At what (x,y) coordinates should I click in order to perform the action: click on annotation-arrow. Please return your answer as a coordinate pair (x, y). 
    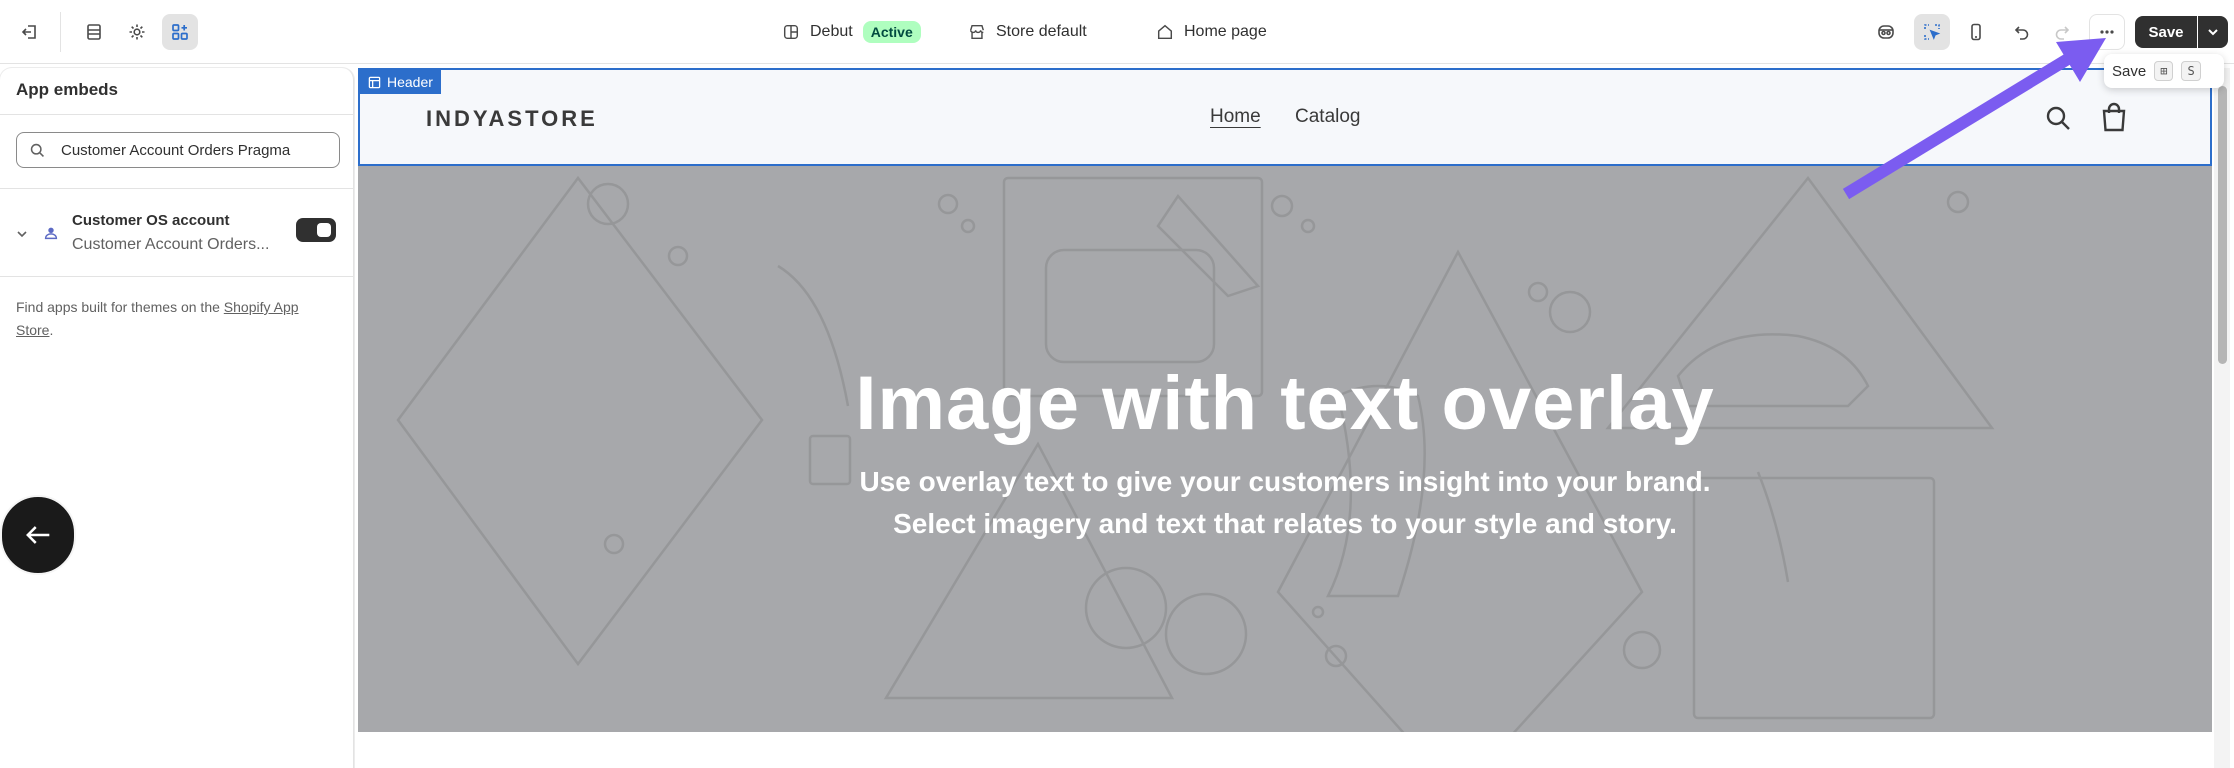
    Looking at the image, I should click on (1974, 119).